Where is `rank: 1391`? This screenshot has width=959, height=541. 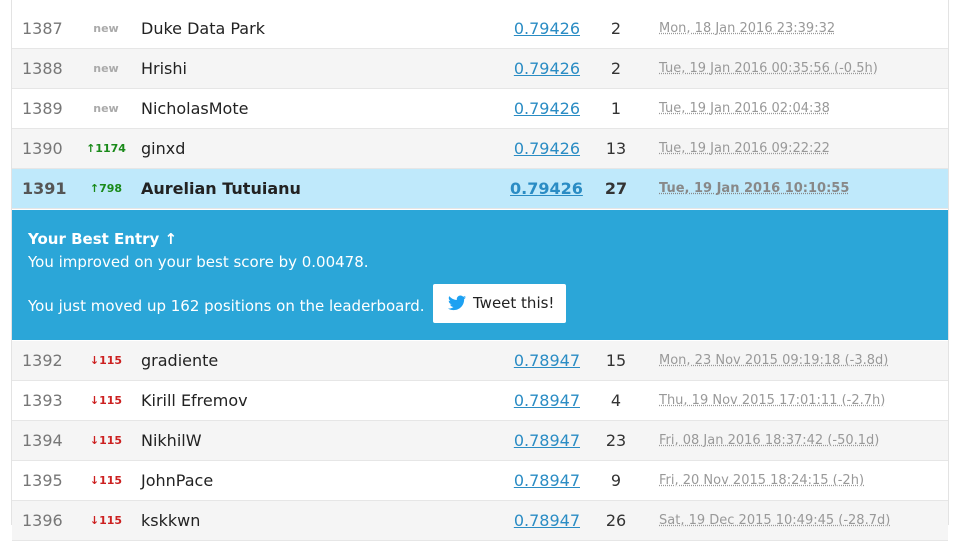
rank: 1391 is located at coordinates (44, 188).